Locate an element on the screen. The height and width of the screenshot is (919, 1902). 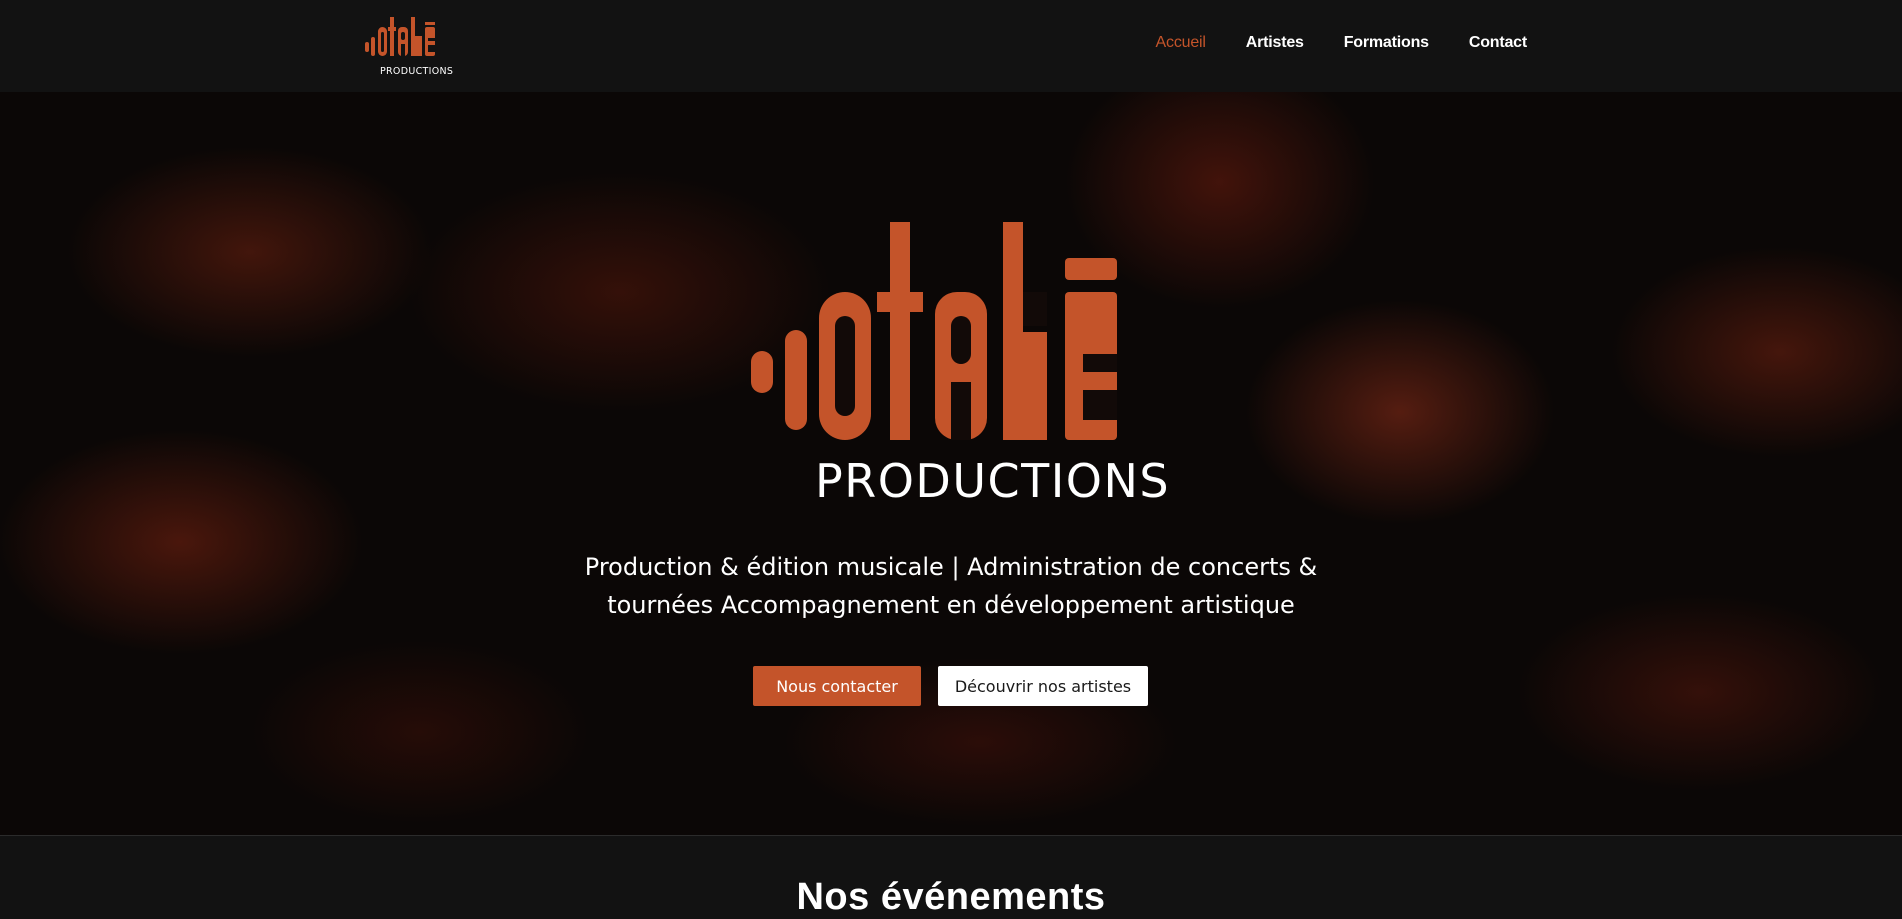
otake-logo-icon is located at coordinates (400, 36).